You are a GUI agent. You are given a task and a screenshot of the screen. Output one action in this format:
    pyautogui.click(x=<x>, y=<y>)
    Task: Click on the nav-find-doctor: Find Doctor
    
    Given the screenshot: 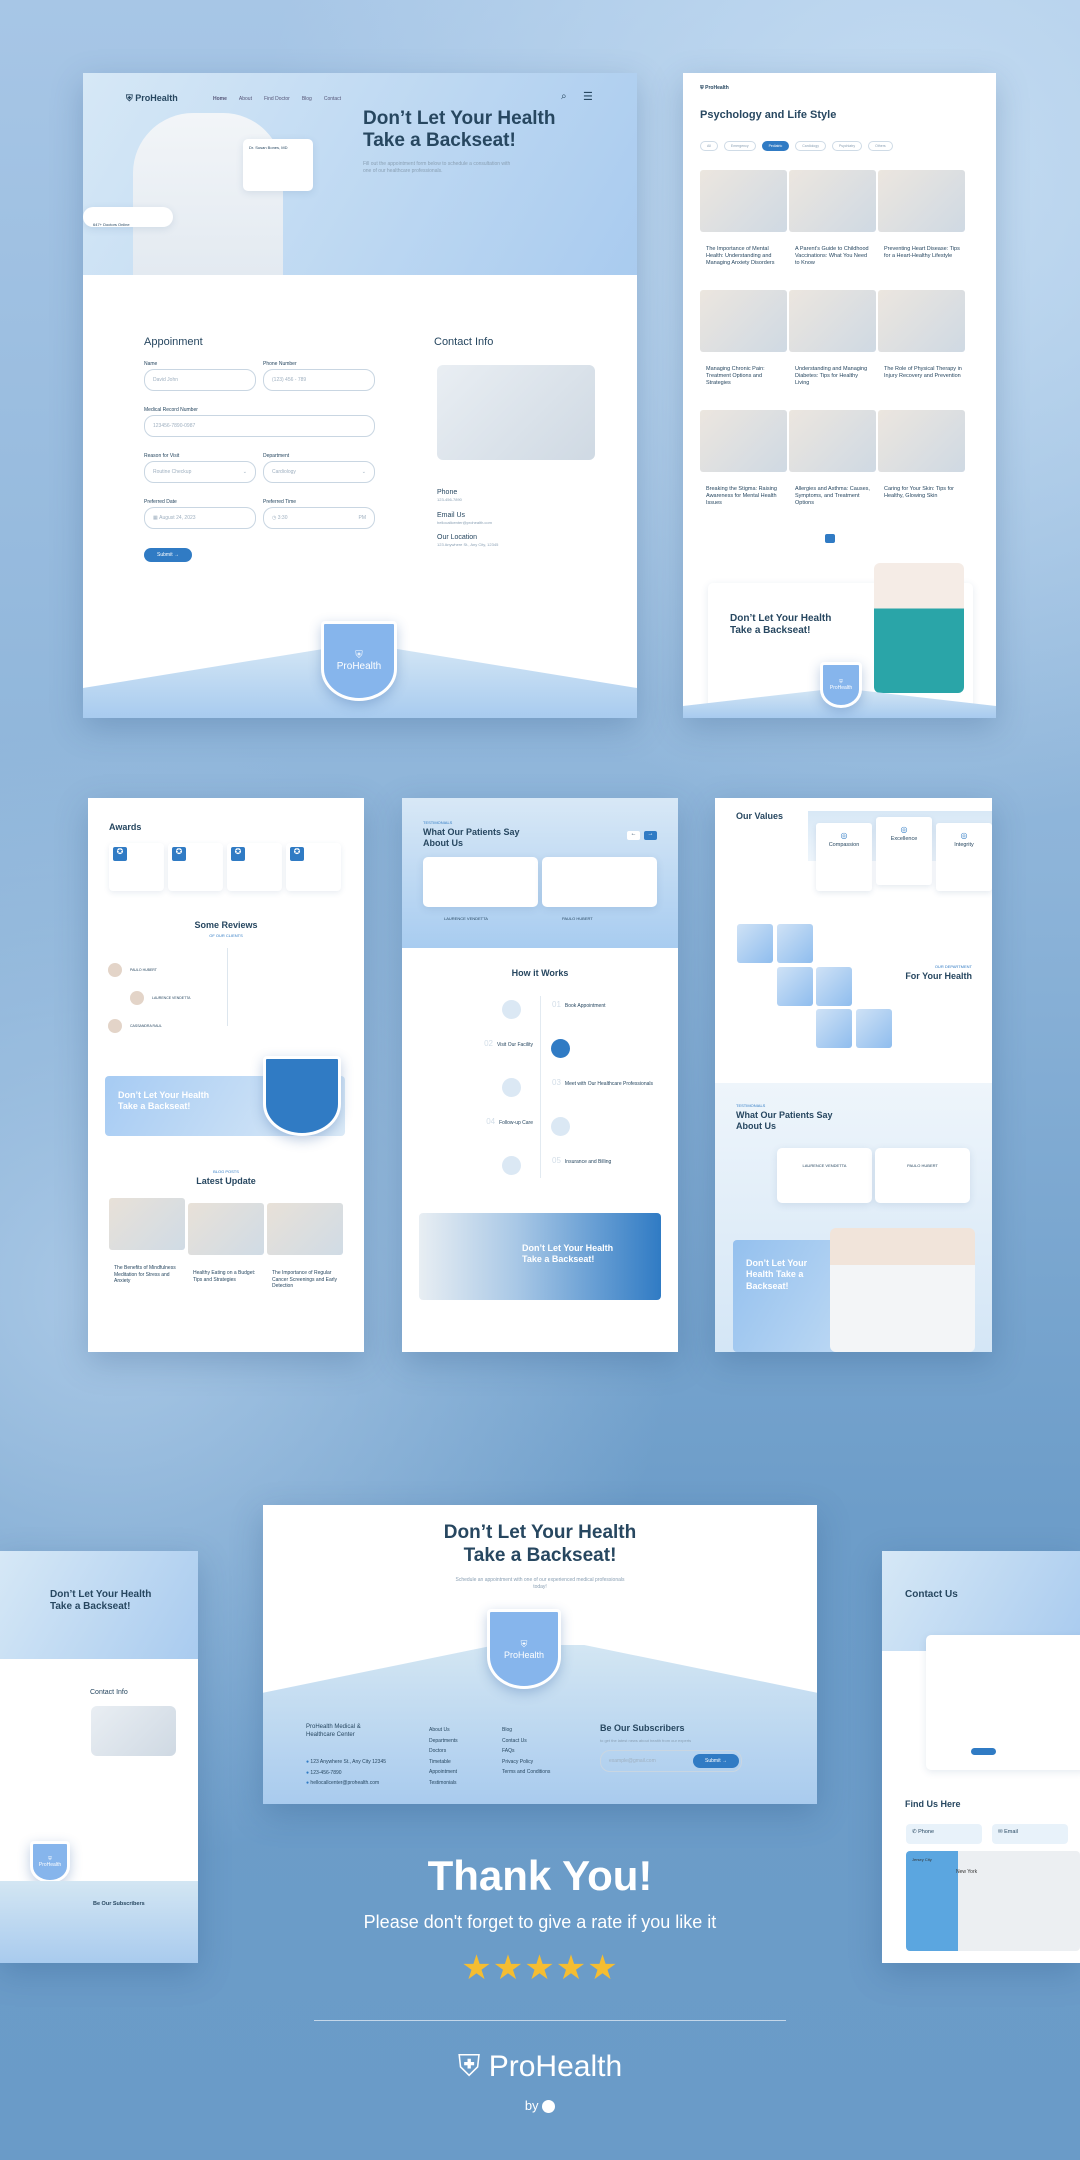 What is the action you would take?
    pyautogui.click(x=277, y=99)
    